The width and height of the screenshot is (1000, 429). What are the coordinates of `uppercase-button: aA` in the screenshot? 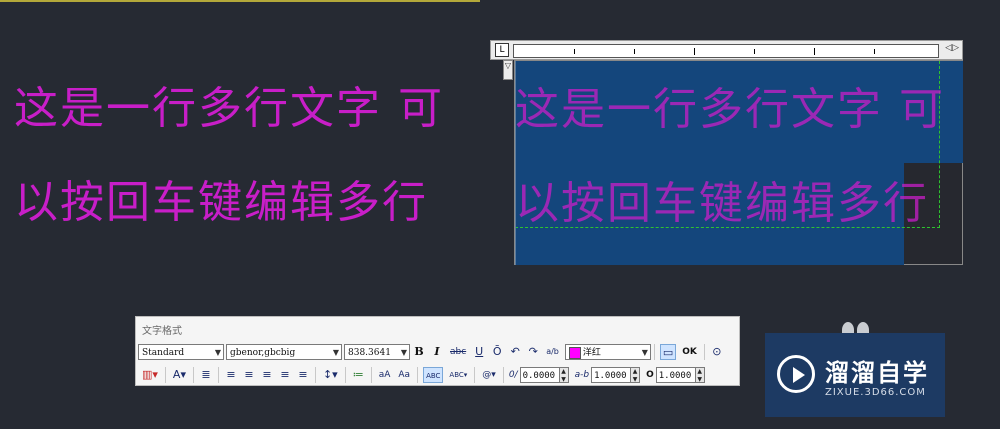 It's located at (385, 375).